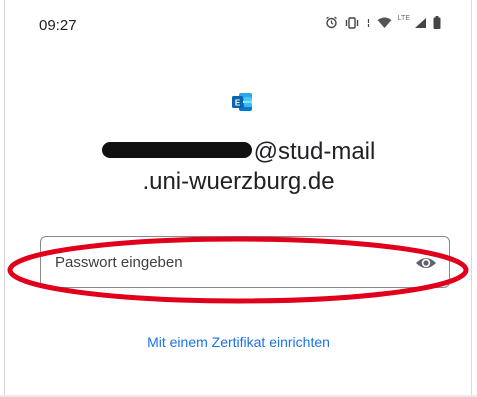 The width and height of the screenshot is (477, 397). I want to click on password-input: Passwort eingeben, so click(245, 262).